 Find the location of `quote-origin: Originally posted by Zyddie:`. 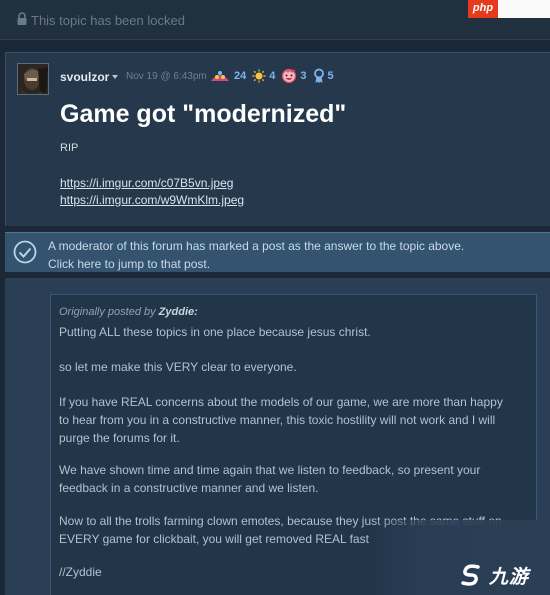

quote-origin: Originally posted by Zyddie: is located at coordinates (128, 312).